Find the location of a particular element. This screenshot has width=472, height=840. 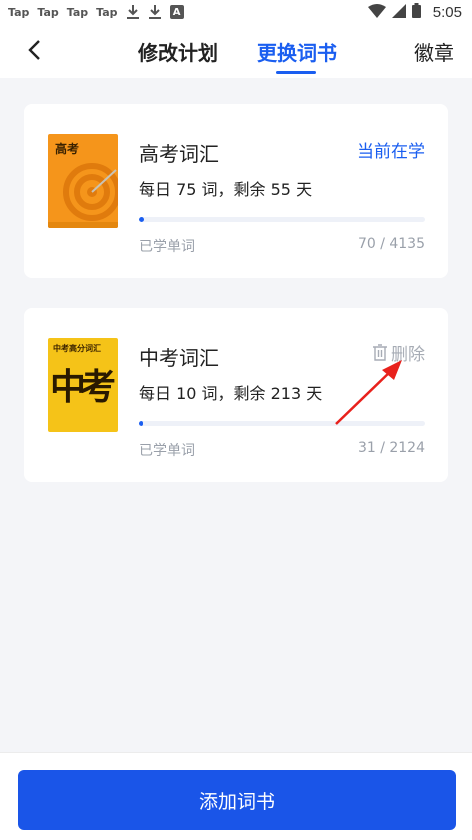

status-bar: Tap Tap Tap Tap A 5:05 is located at coordinates (236, 12).